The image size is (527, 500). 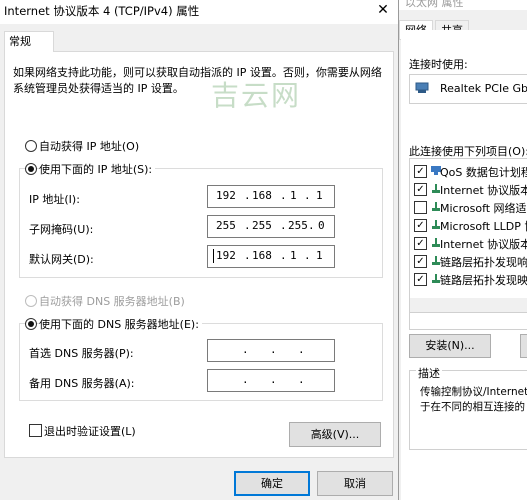 I want to click on ethernet-properties-titlebar: 以太网 属性, so click(x=463, y=5).